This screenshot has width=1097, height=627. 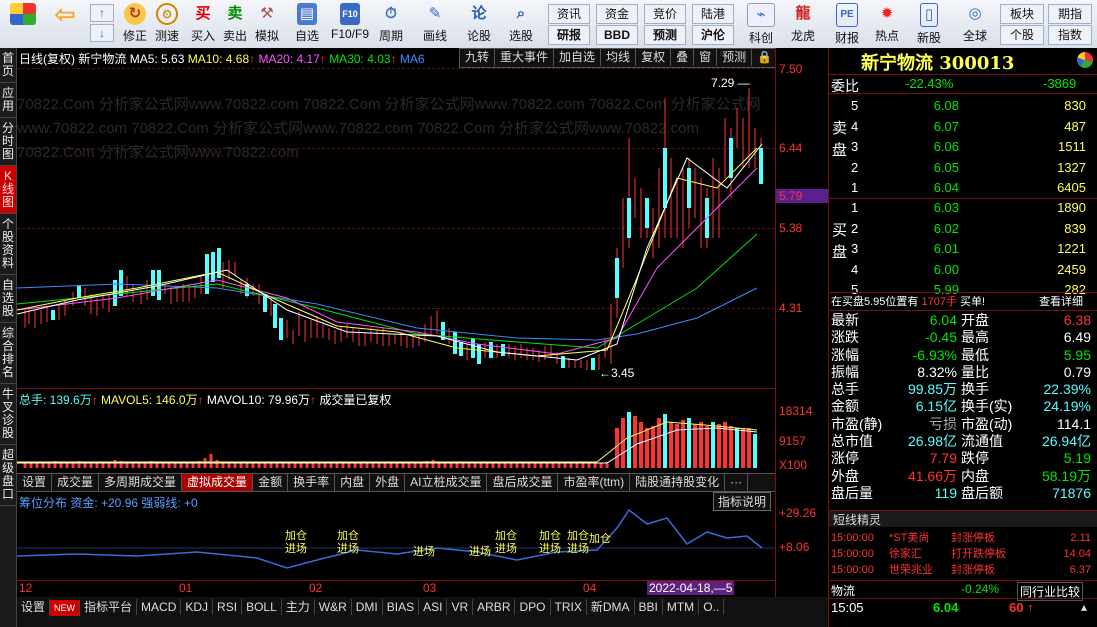 I want to click on btab-more: O.., so click(x=712, y=607).